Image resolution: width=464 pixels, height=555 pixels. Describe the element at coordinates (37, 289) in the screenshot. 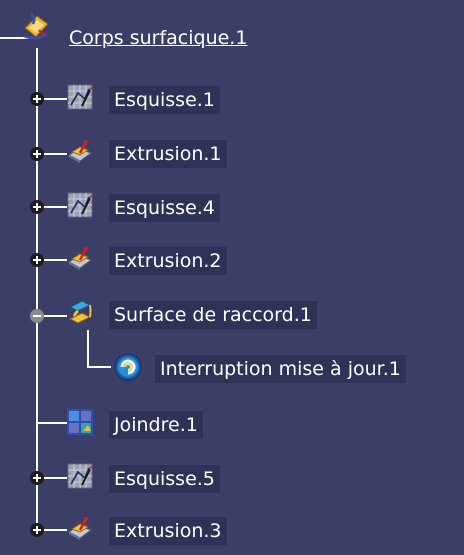

I see `tree-trunk-line` at that location.